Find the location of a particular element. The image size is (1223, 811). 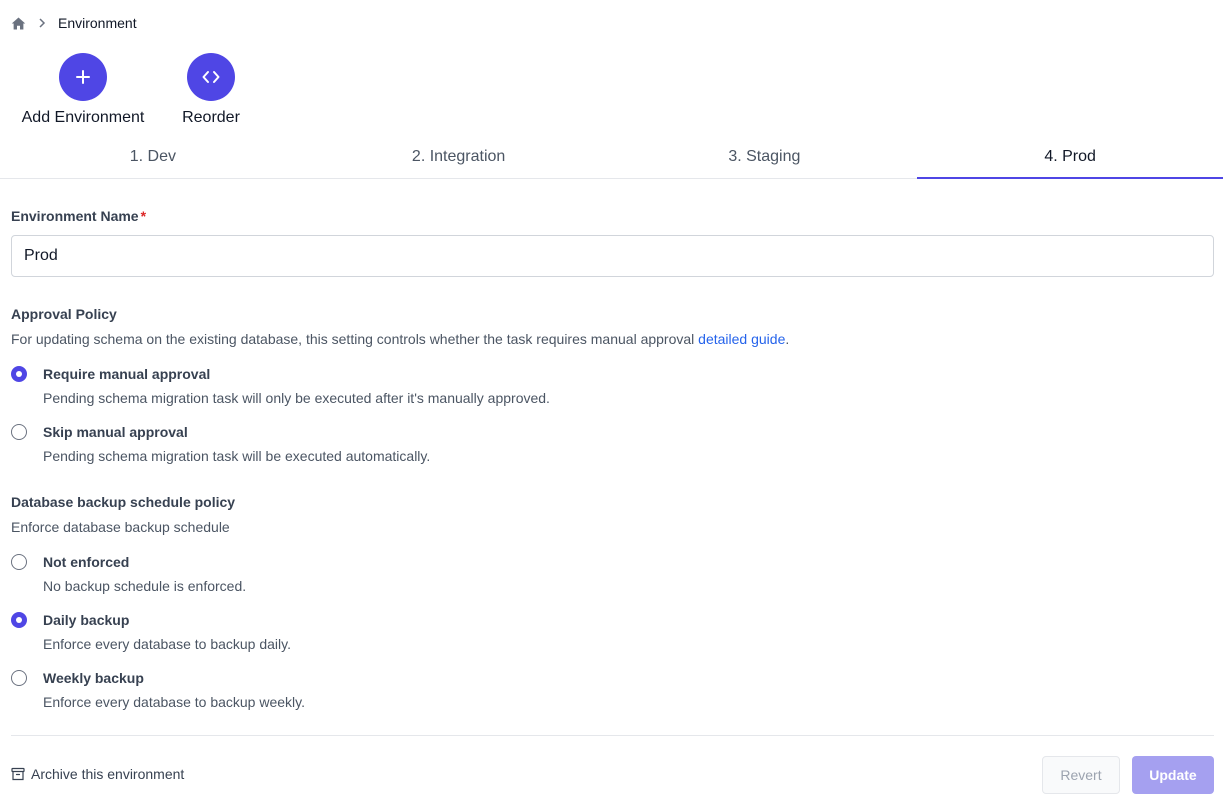

add-button-circle is located at coordinates (83, 77).